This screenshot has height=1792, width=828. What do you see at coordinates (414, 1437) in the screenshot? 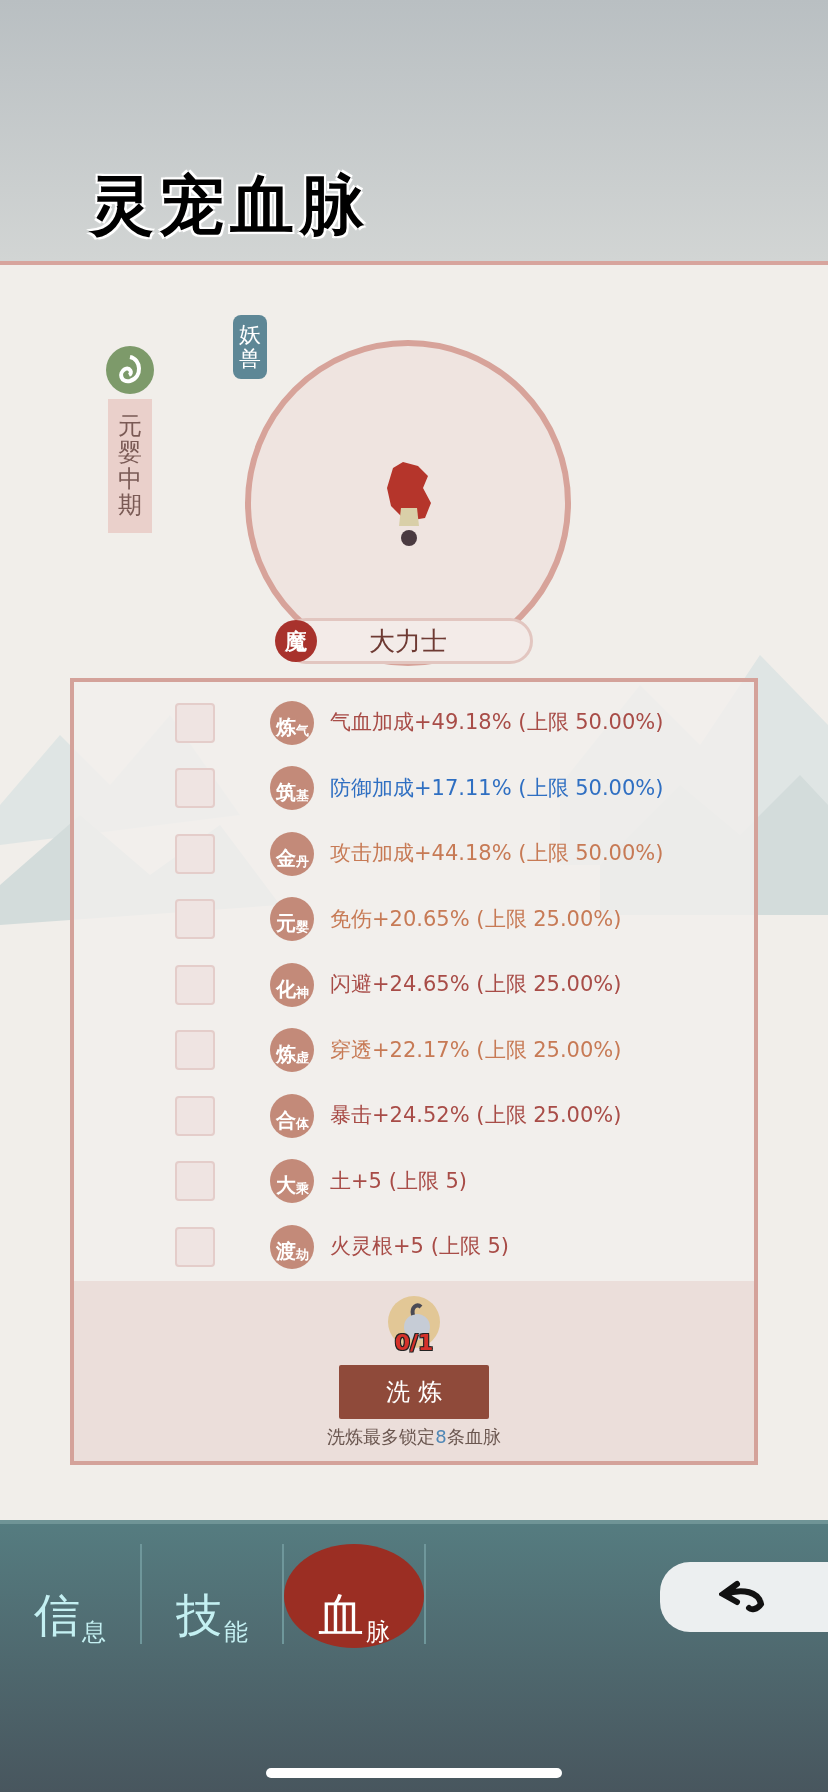
I see `lock-hint: 洗炼最多锁定8条血脉` at bounding box center [414, 1437].